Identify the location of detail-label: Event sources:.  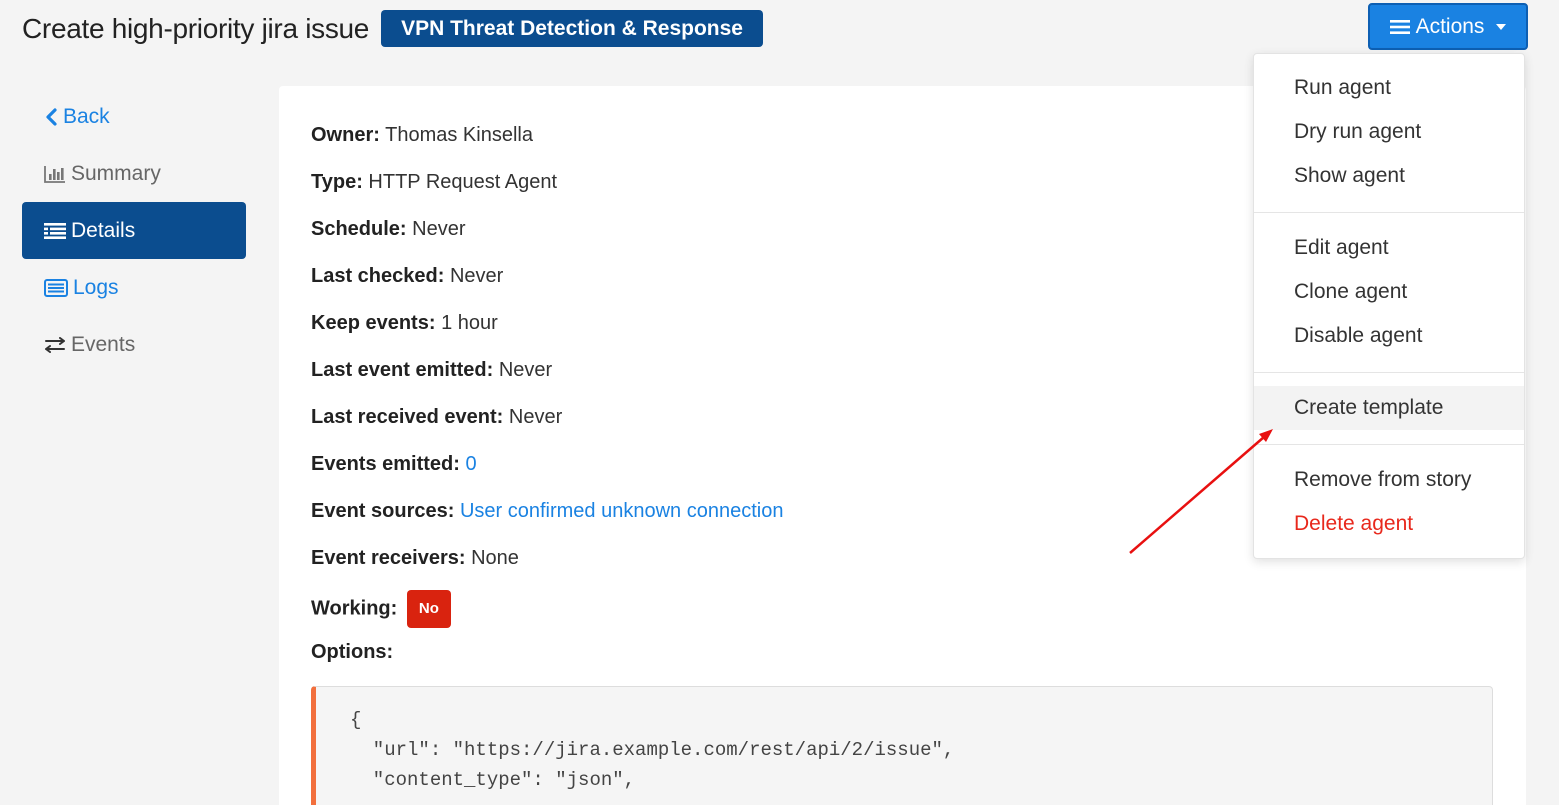
(383, 511).